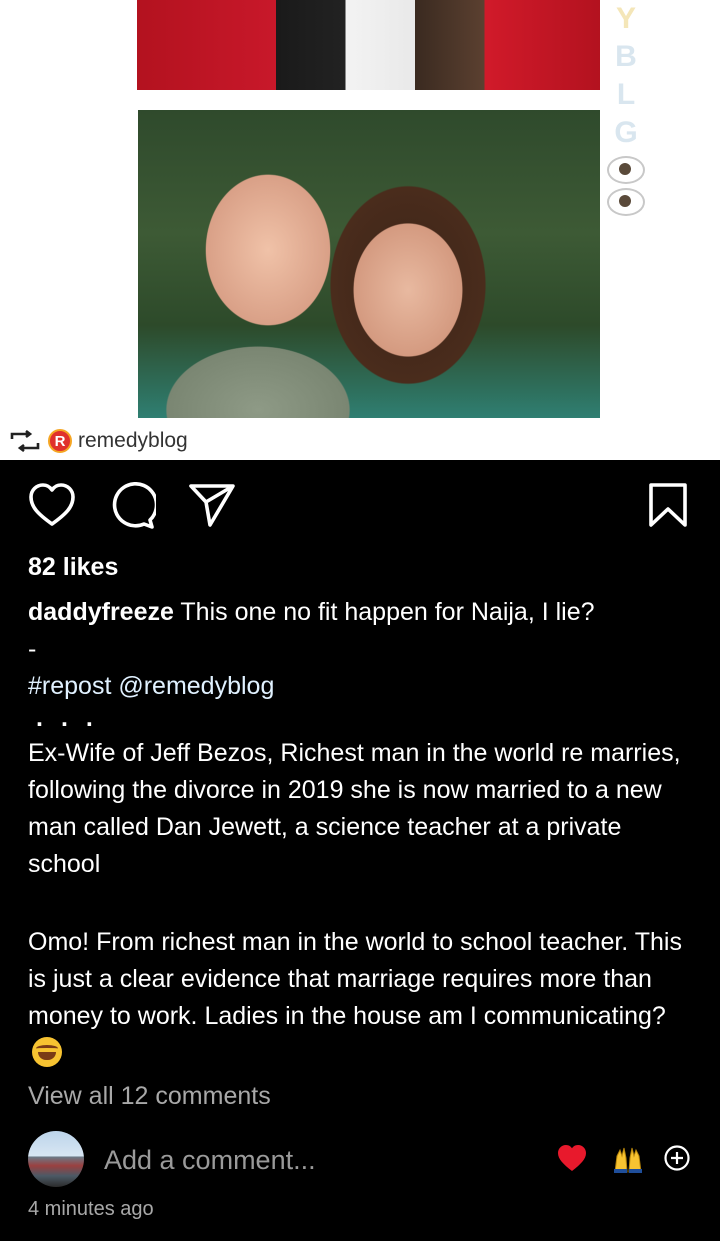 This screenshot has width=720, height=1241. I want to click on blog-watermark-logo: Y B L G, so click(626, 120).